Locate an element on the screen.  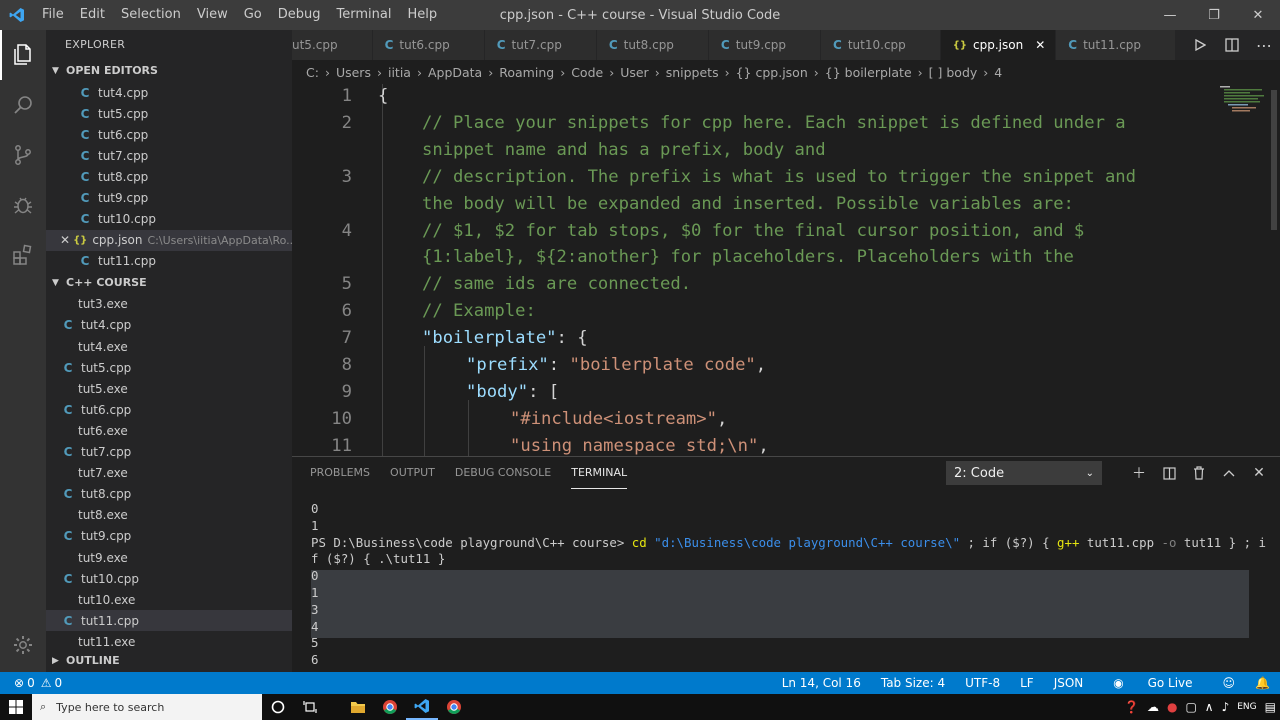
vscode-taskbar-icon is located at coordinates (422, 707).